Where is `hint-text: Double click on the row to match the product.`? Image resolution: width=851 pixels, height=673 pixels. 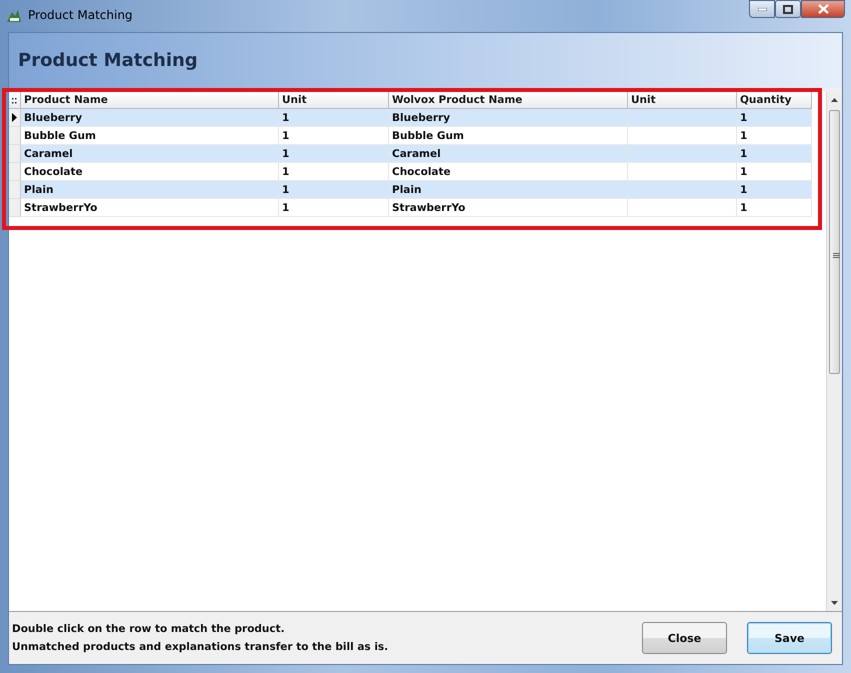 hint-text: Double click on the row to match the product. is located at coordinates (149, 629).